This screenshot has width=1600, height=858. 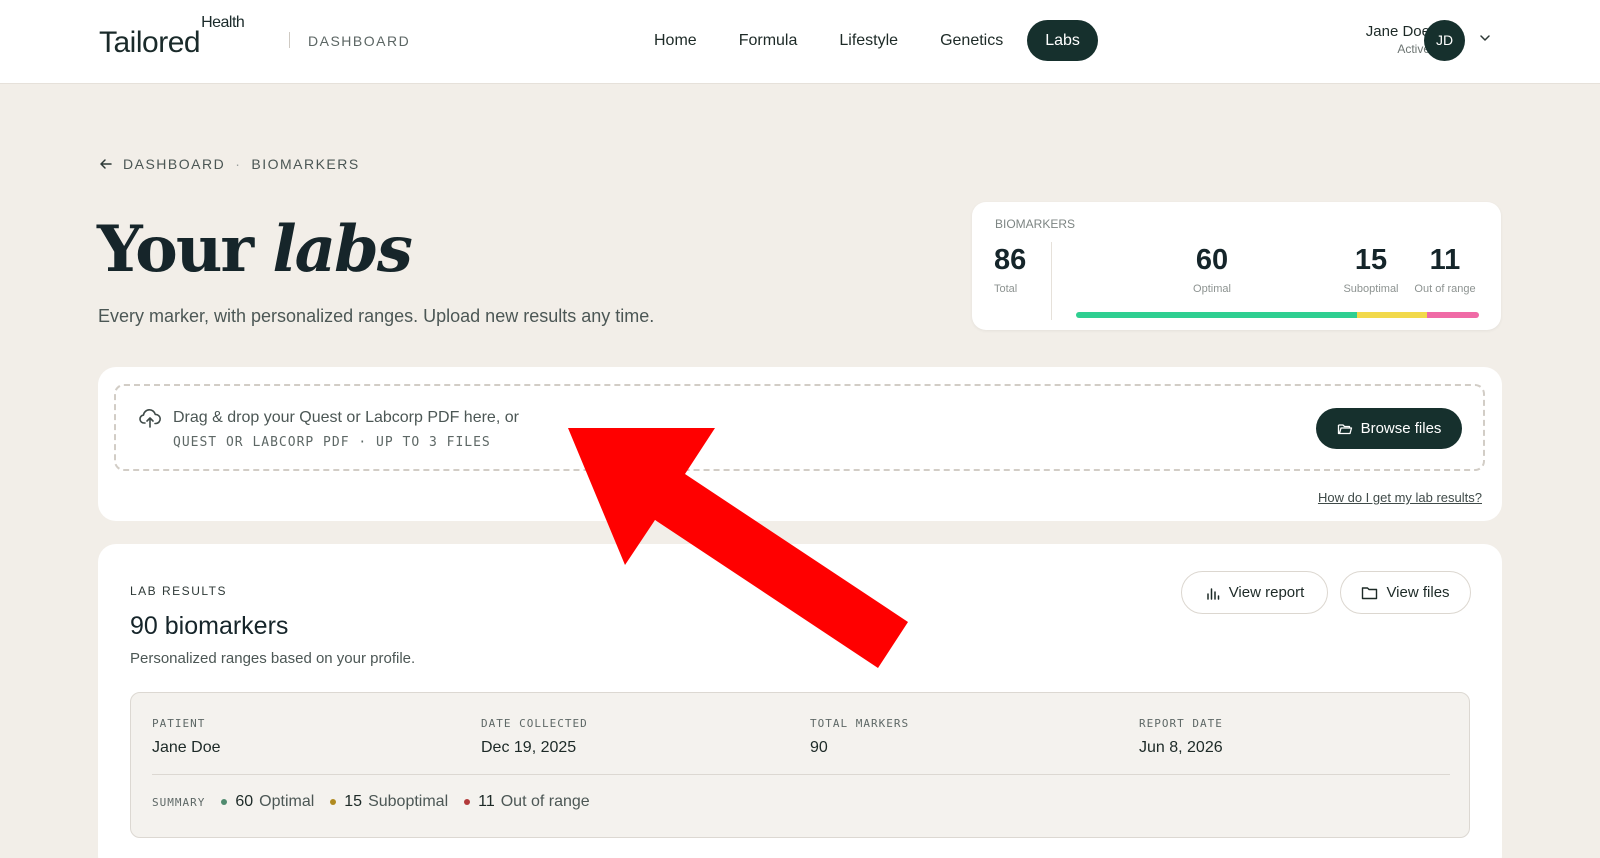 What do you see at coordinates (1051, 281) in the screenshot?
I see `stat-divider` at bounding box center [1051, 281].